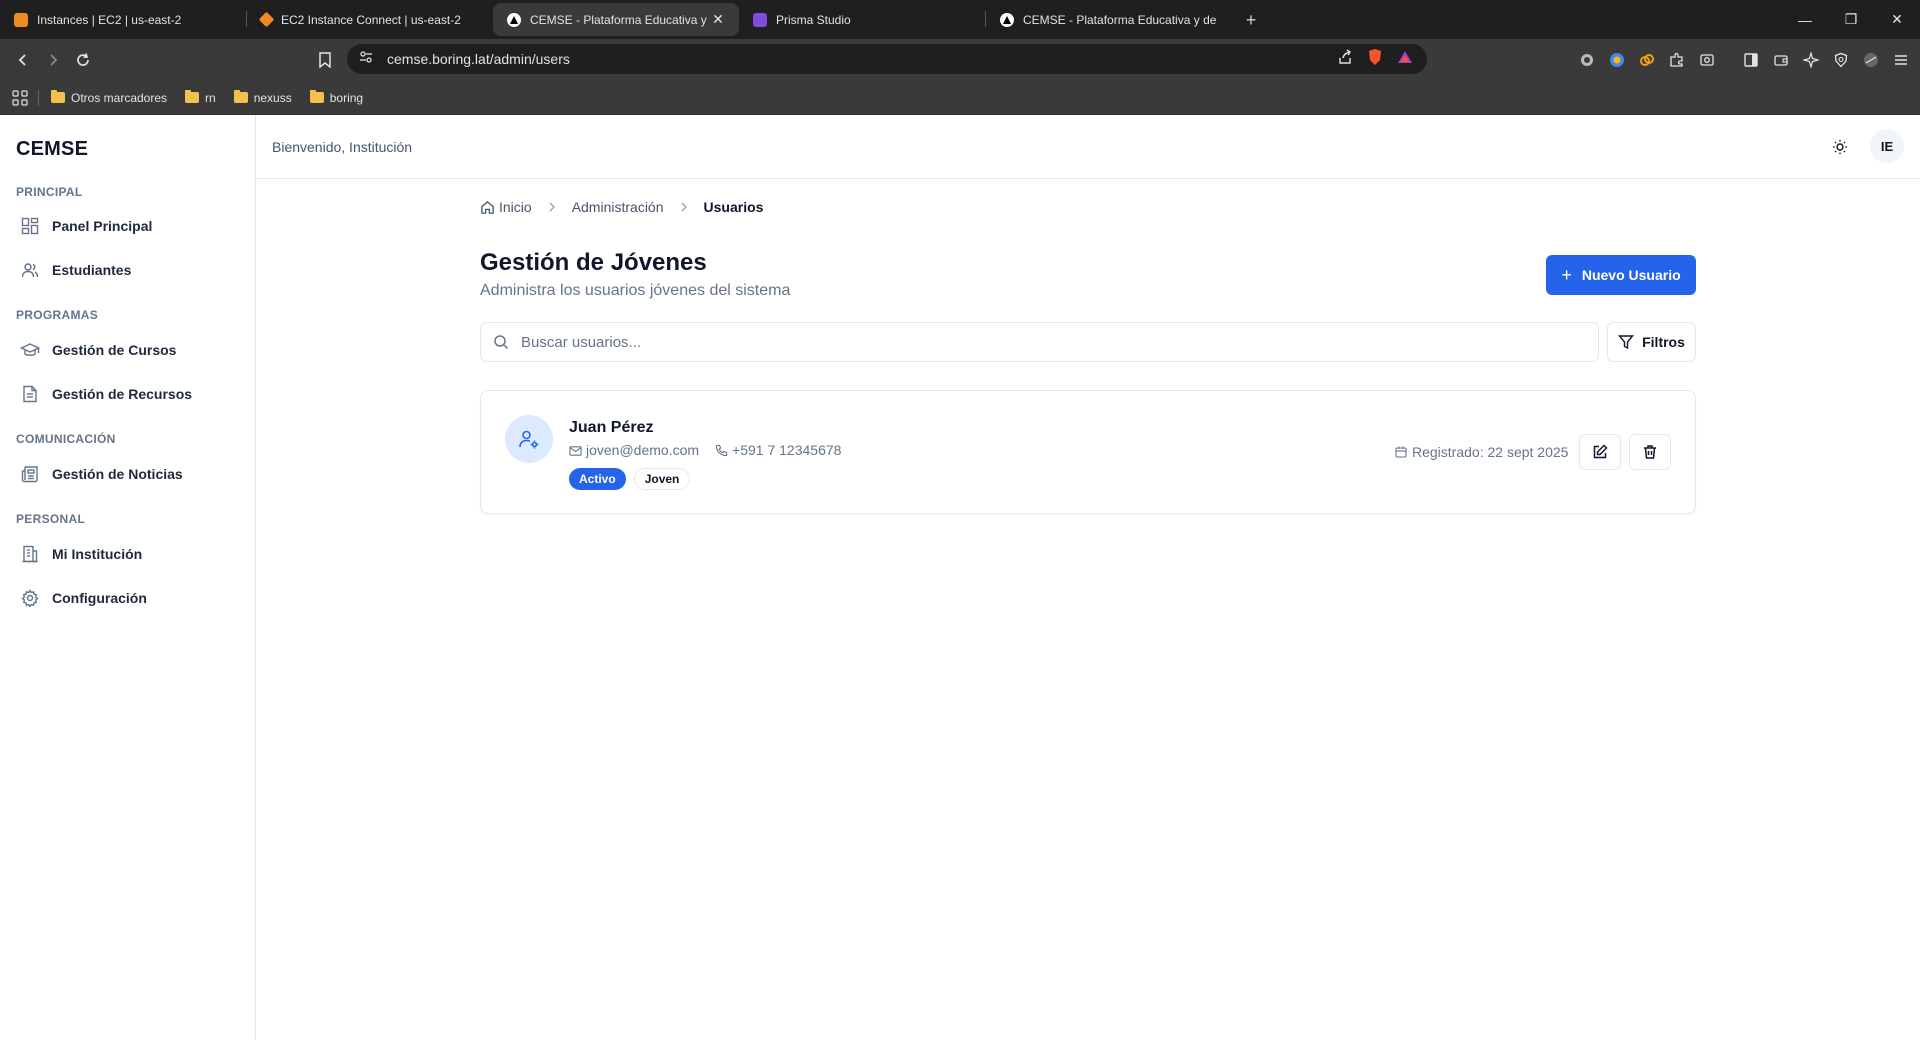  I want to click on chevron-right-icon, so click(684, 207).